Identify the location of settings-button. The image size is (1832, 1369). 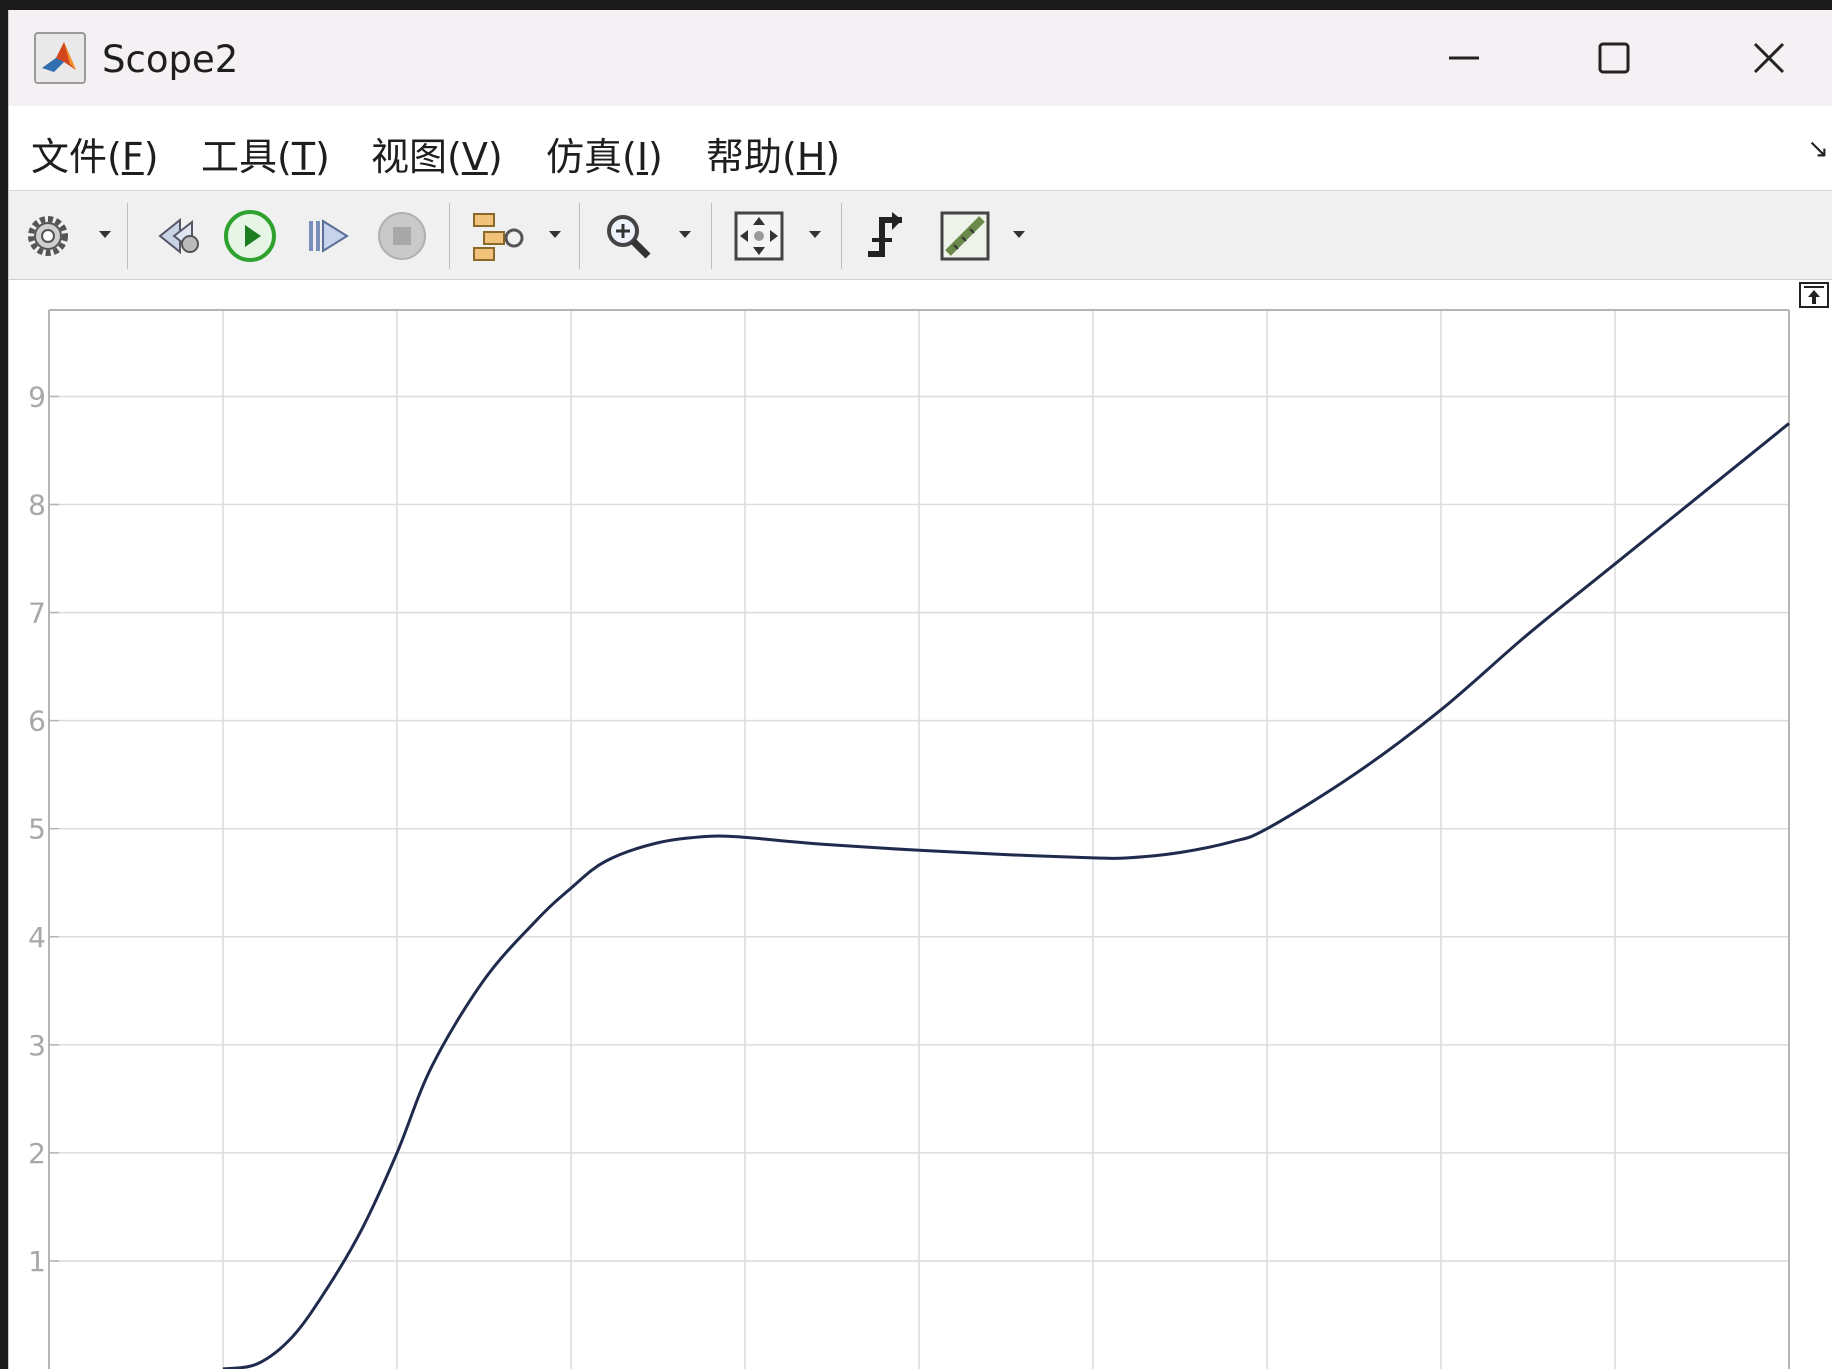
(48, 236).